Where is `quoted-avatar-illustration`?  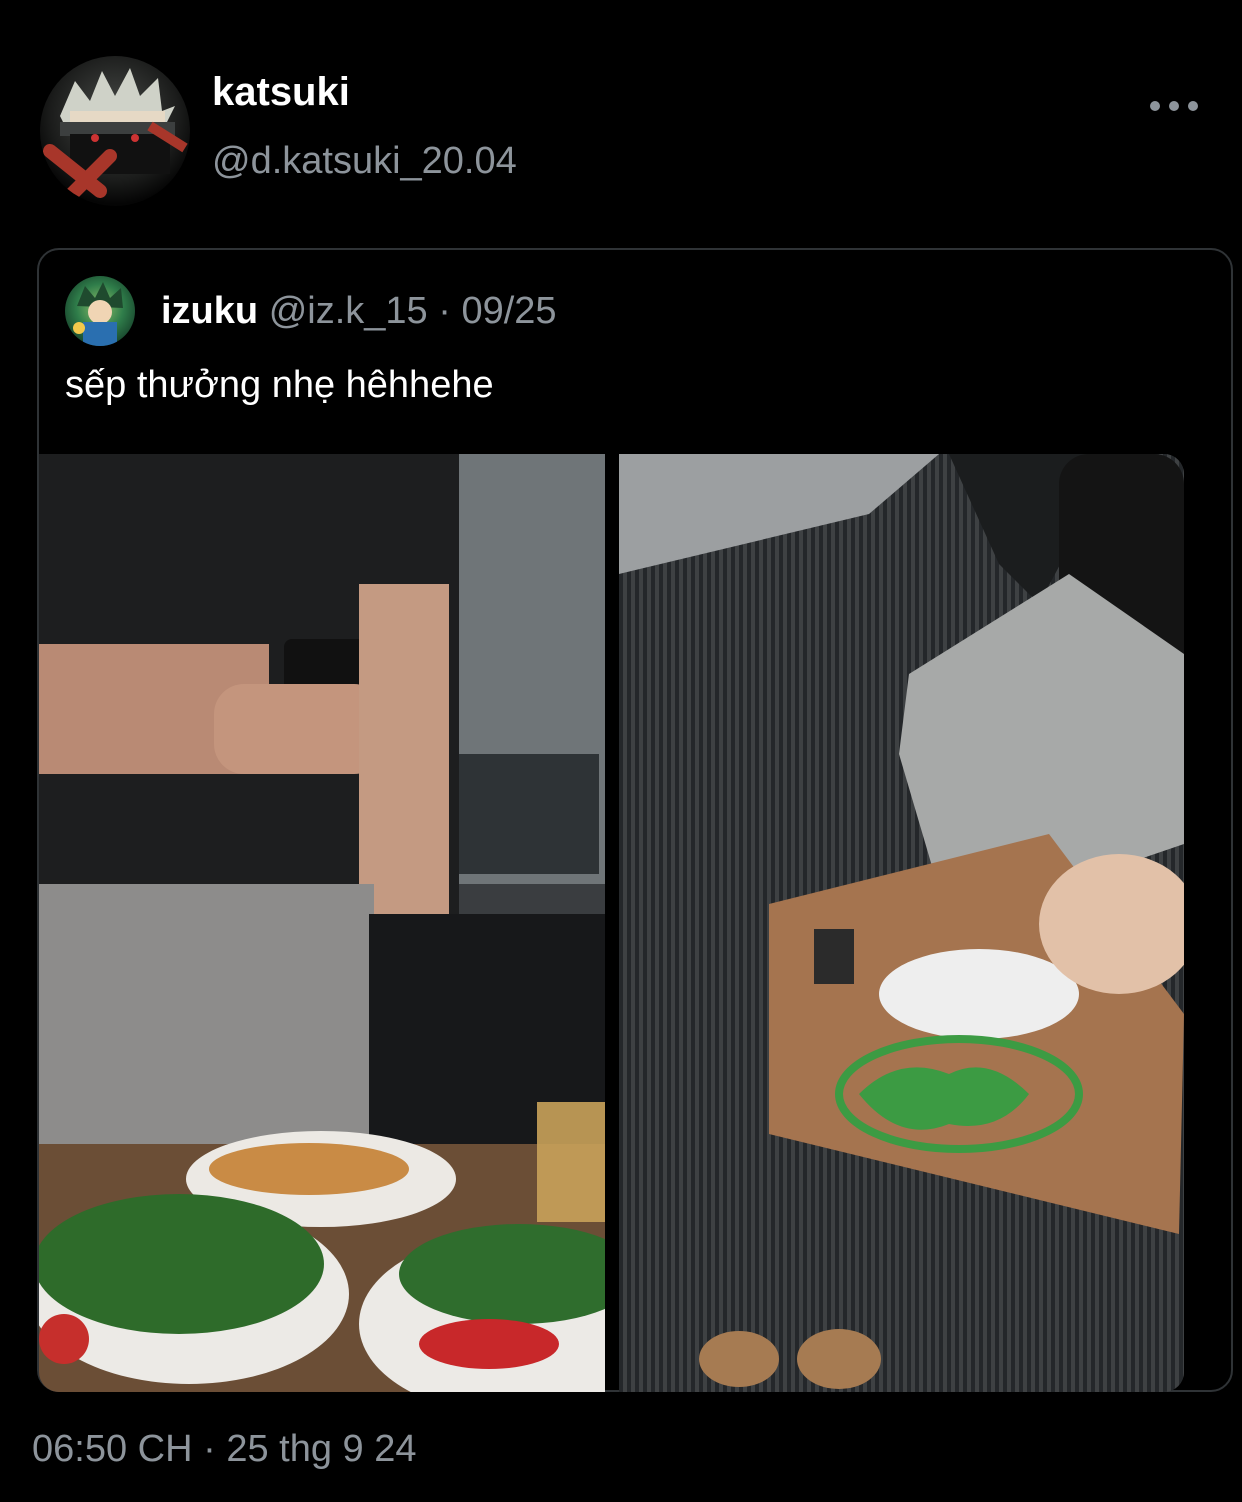 quoted-avatar-illustration is located at coordinates (98, 314).